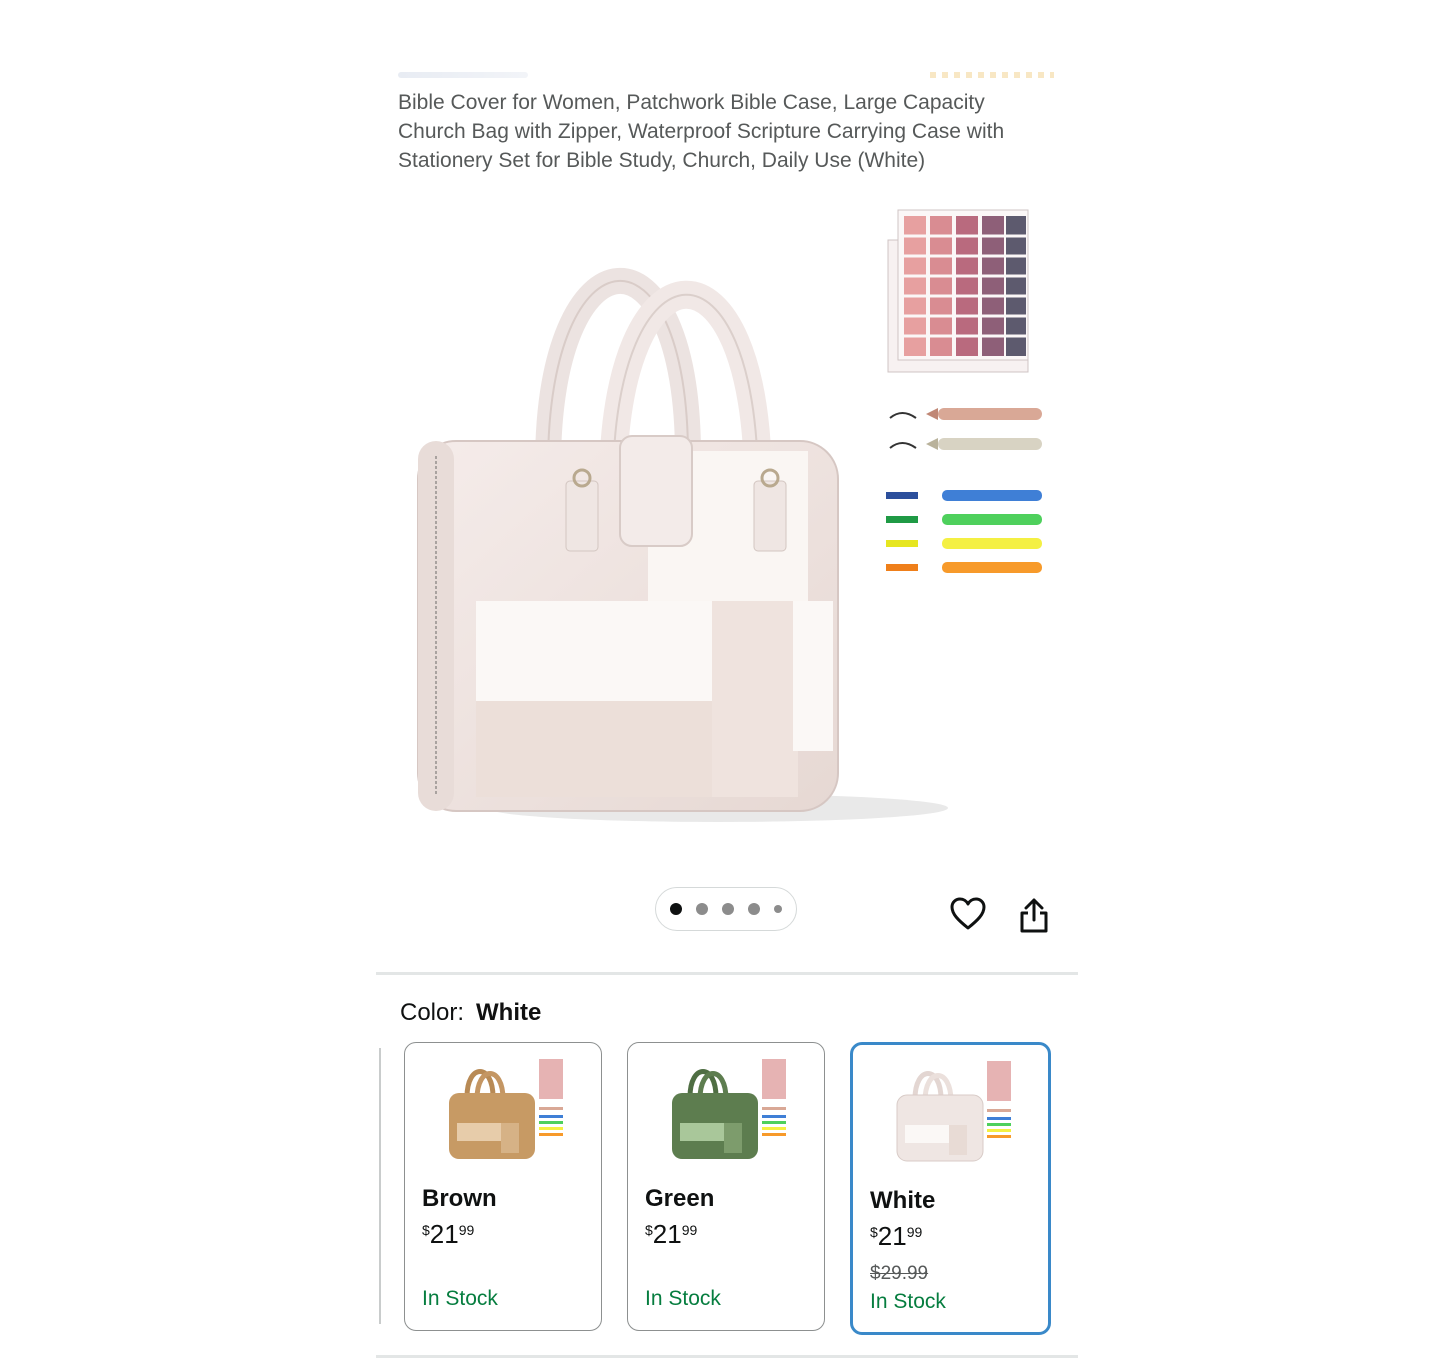 This screenshot has height=1371, width=1440. I want to click on brand-link-faded, so click(463, 75).